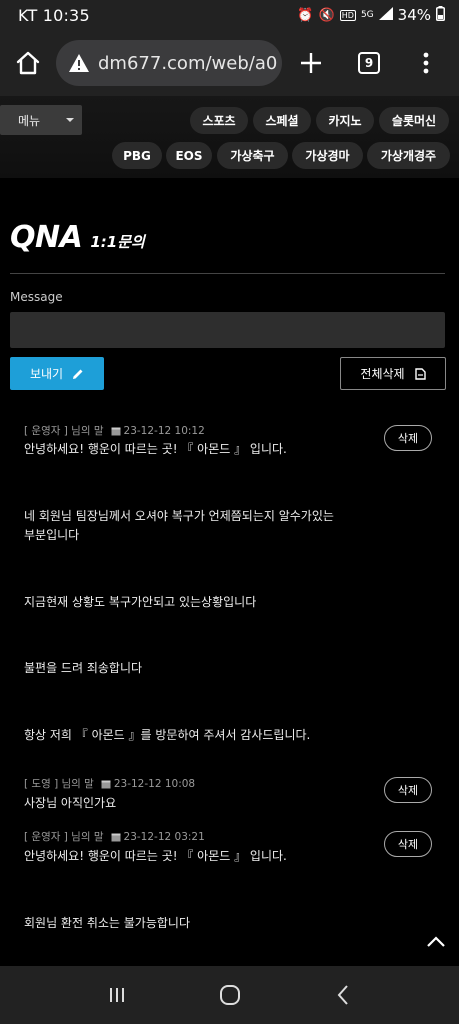 Image resolution: width=459 pixels, height=1024 pixels. Describe the element at coordinates (154, 783) in the screenshot. I see `message-date: 23-12-12 10:08` at that location.